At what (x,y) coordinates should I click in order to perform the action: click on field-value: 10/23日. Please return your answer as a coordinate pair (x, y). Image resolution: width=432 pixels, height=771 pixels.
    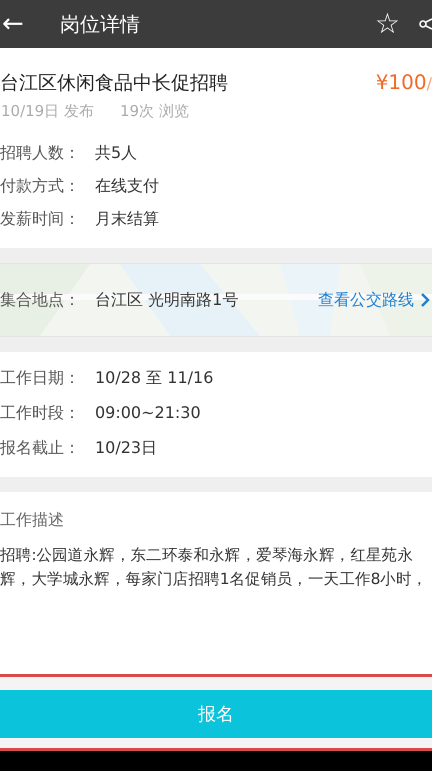
    Looking at the image, I should click on (126, 448).